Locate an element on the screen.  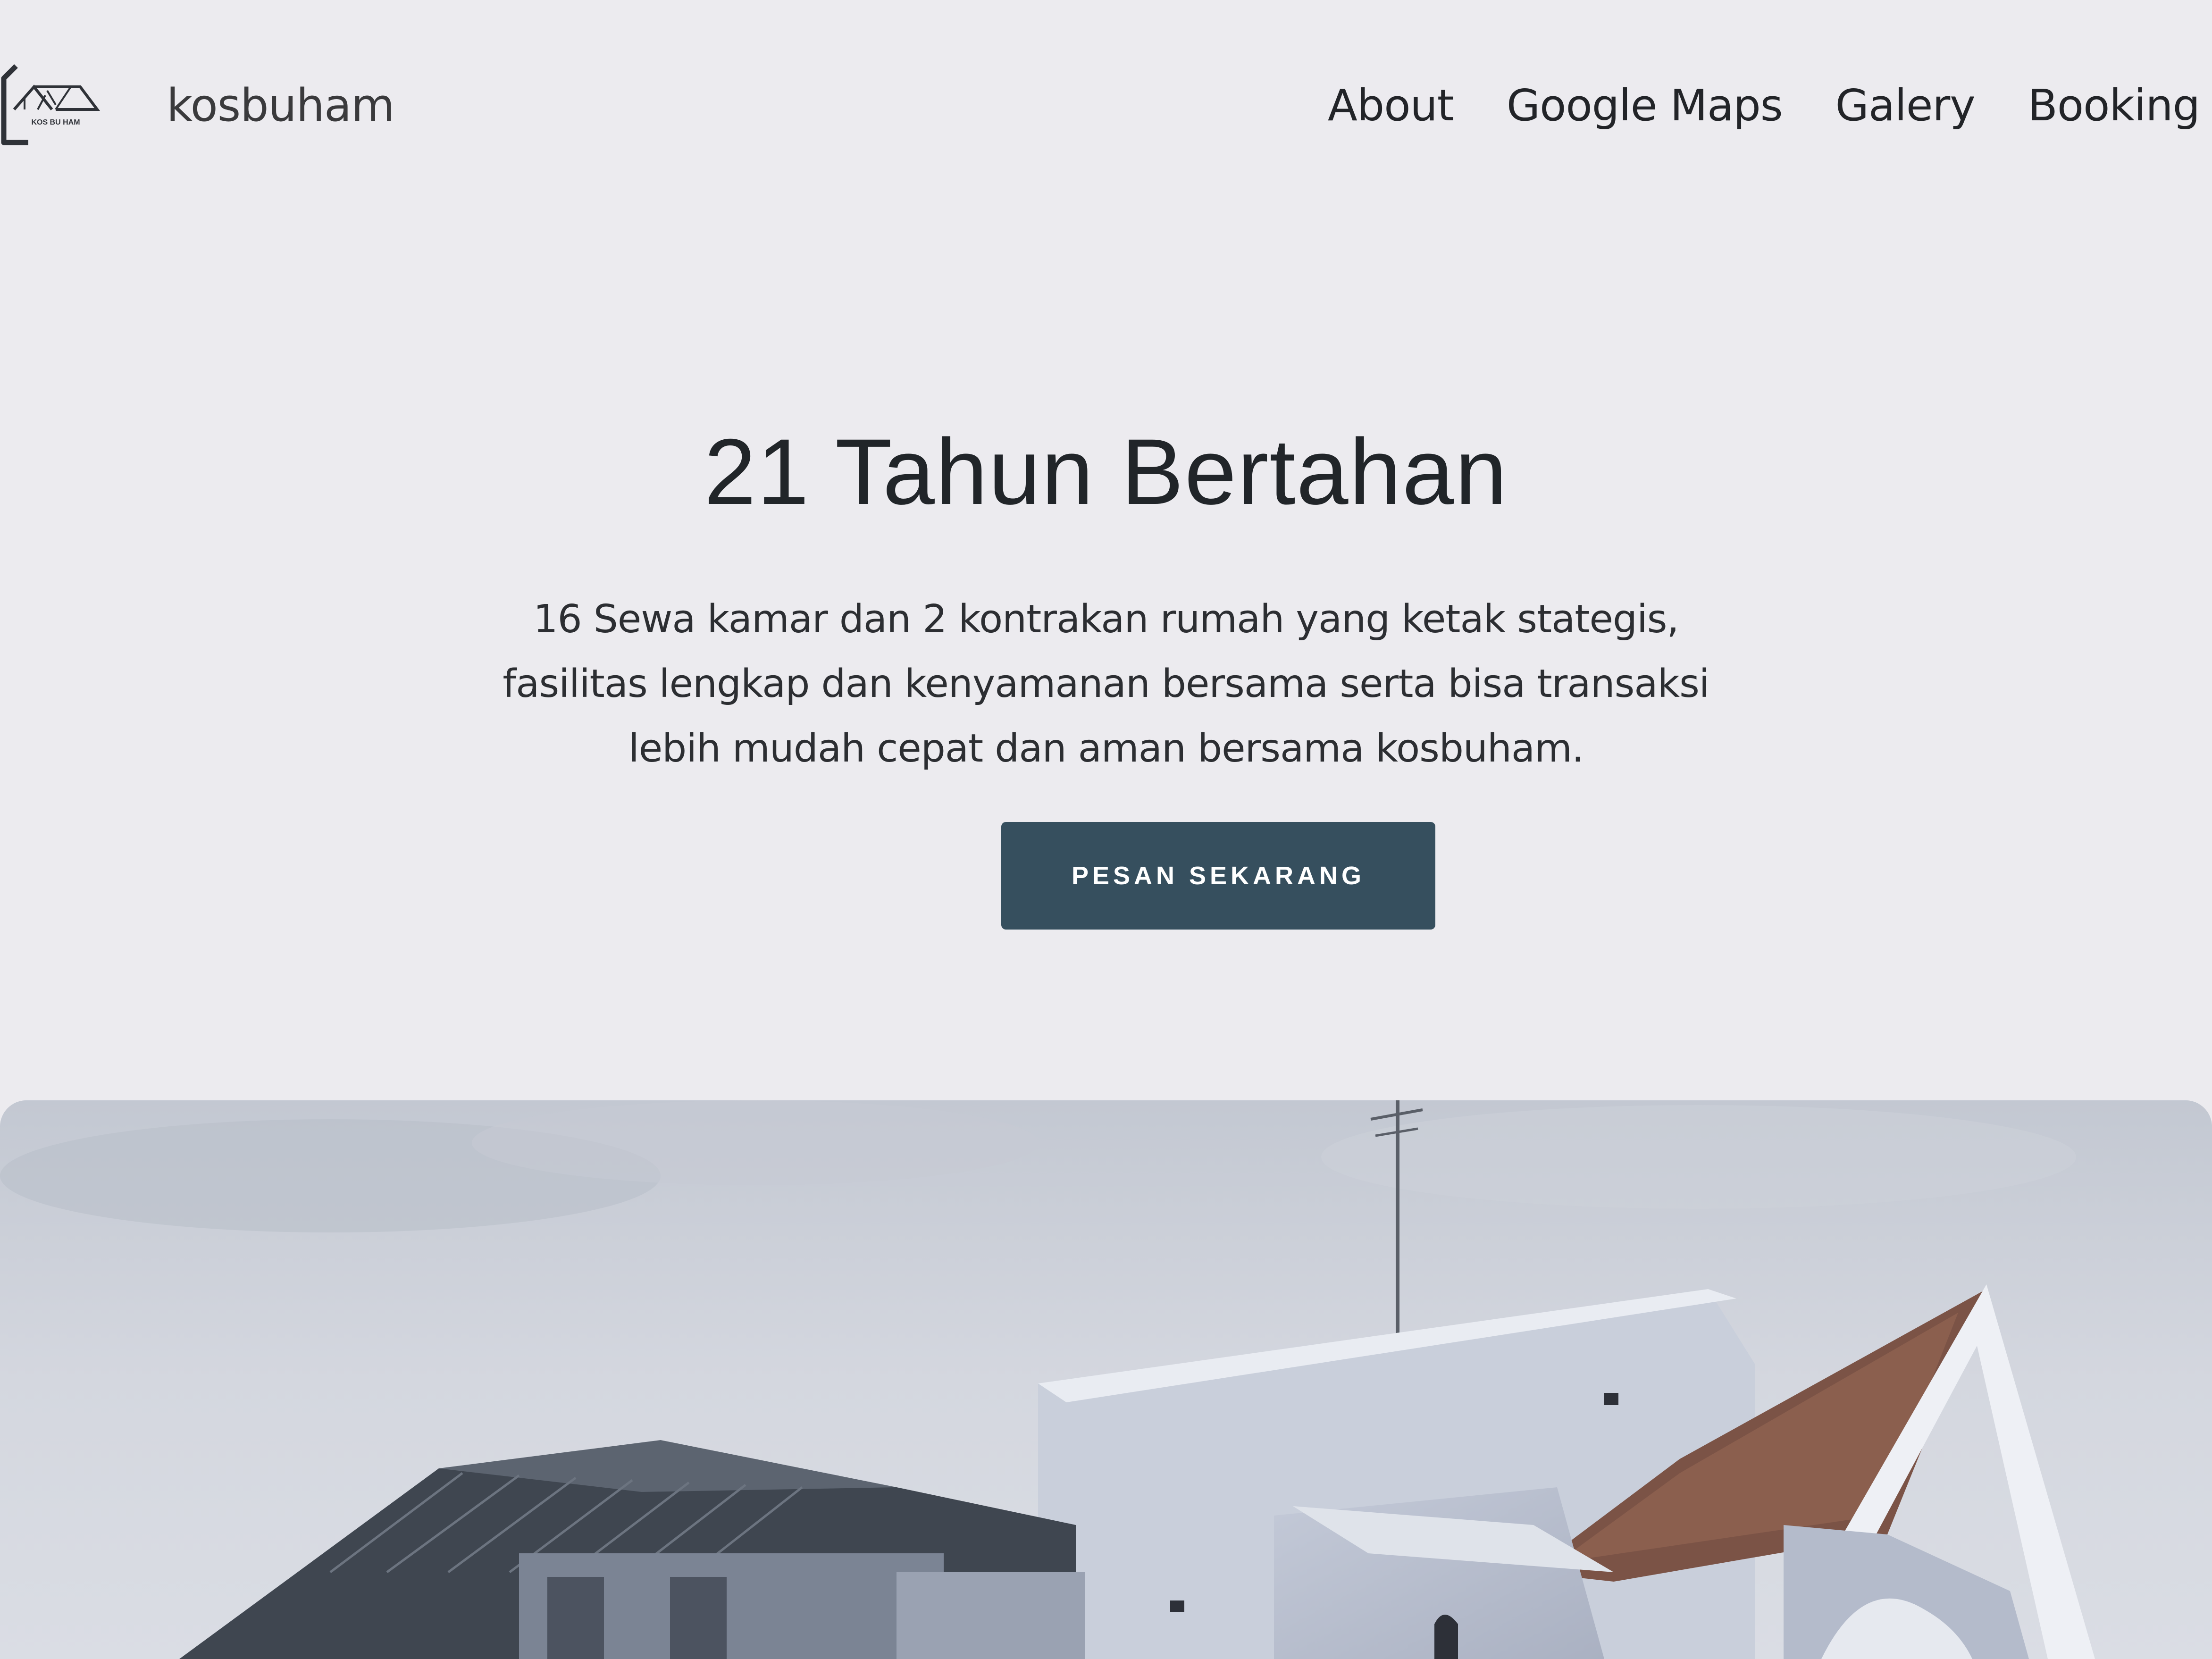
main-nav: About Google Maps Galery Booking is located at coordinates (1764, 106).